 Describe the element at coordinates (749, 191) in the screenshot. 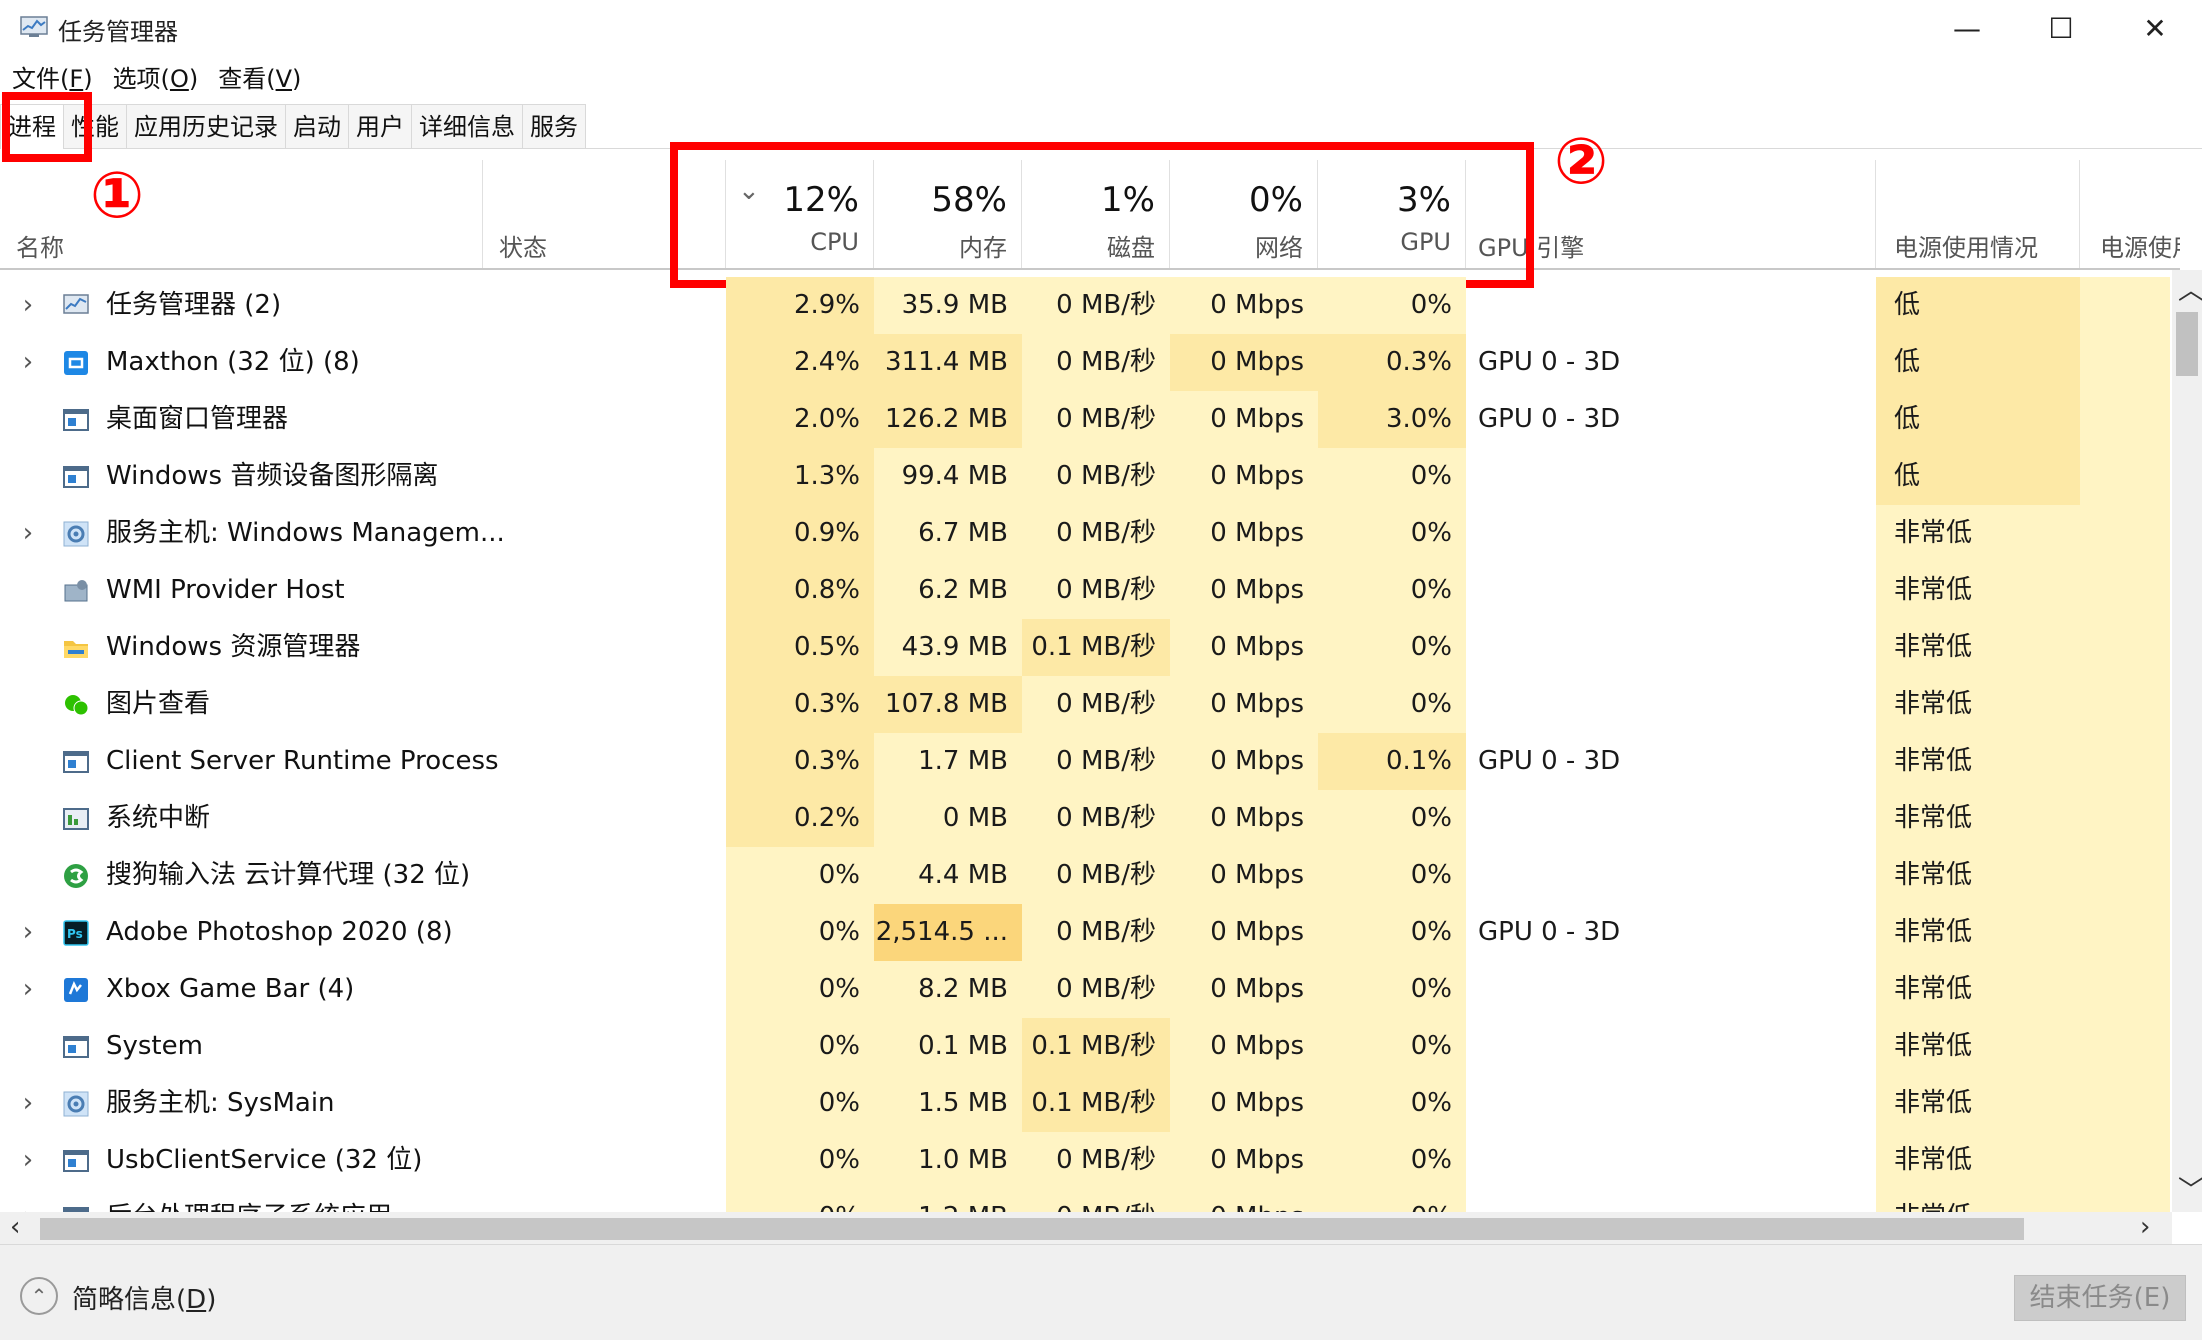

I see `sort-descending-icon: ⌄` at that location.